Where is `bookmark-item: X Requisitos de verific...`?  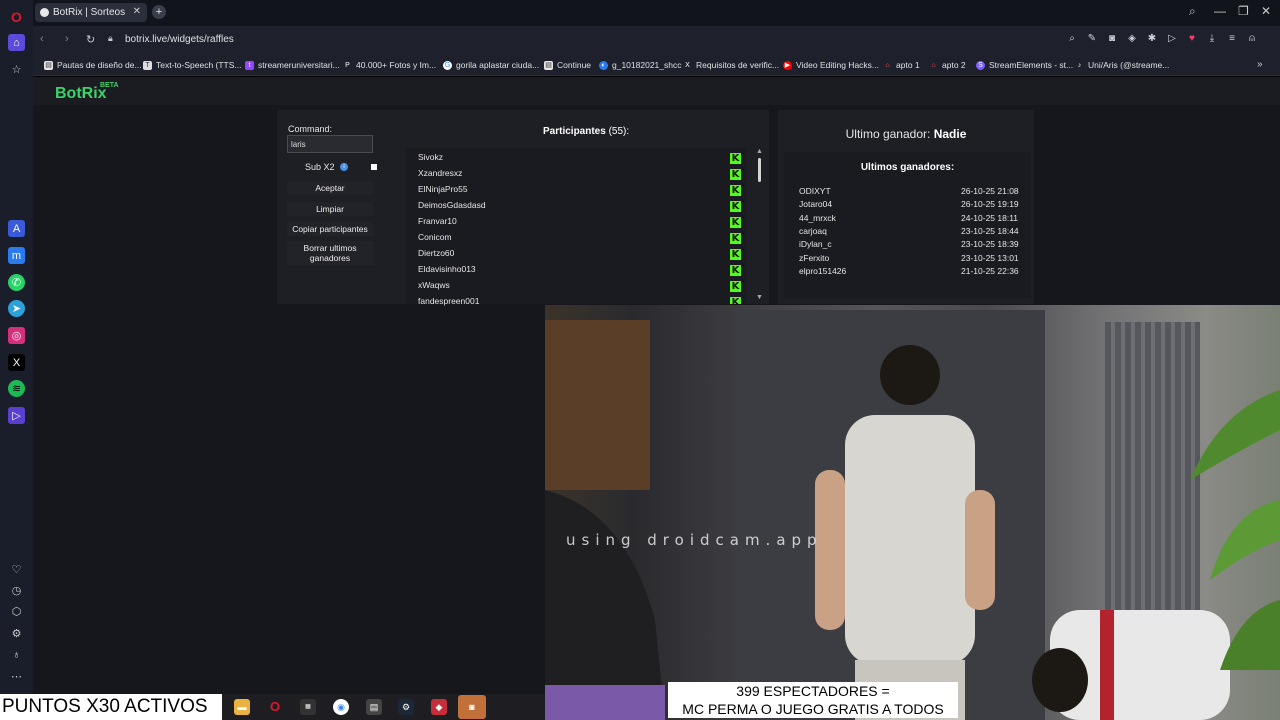
bookmark-item: X Requisitos de verific... is located at coordinates (731, 65).